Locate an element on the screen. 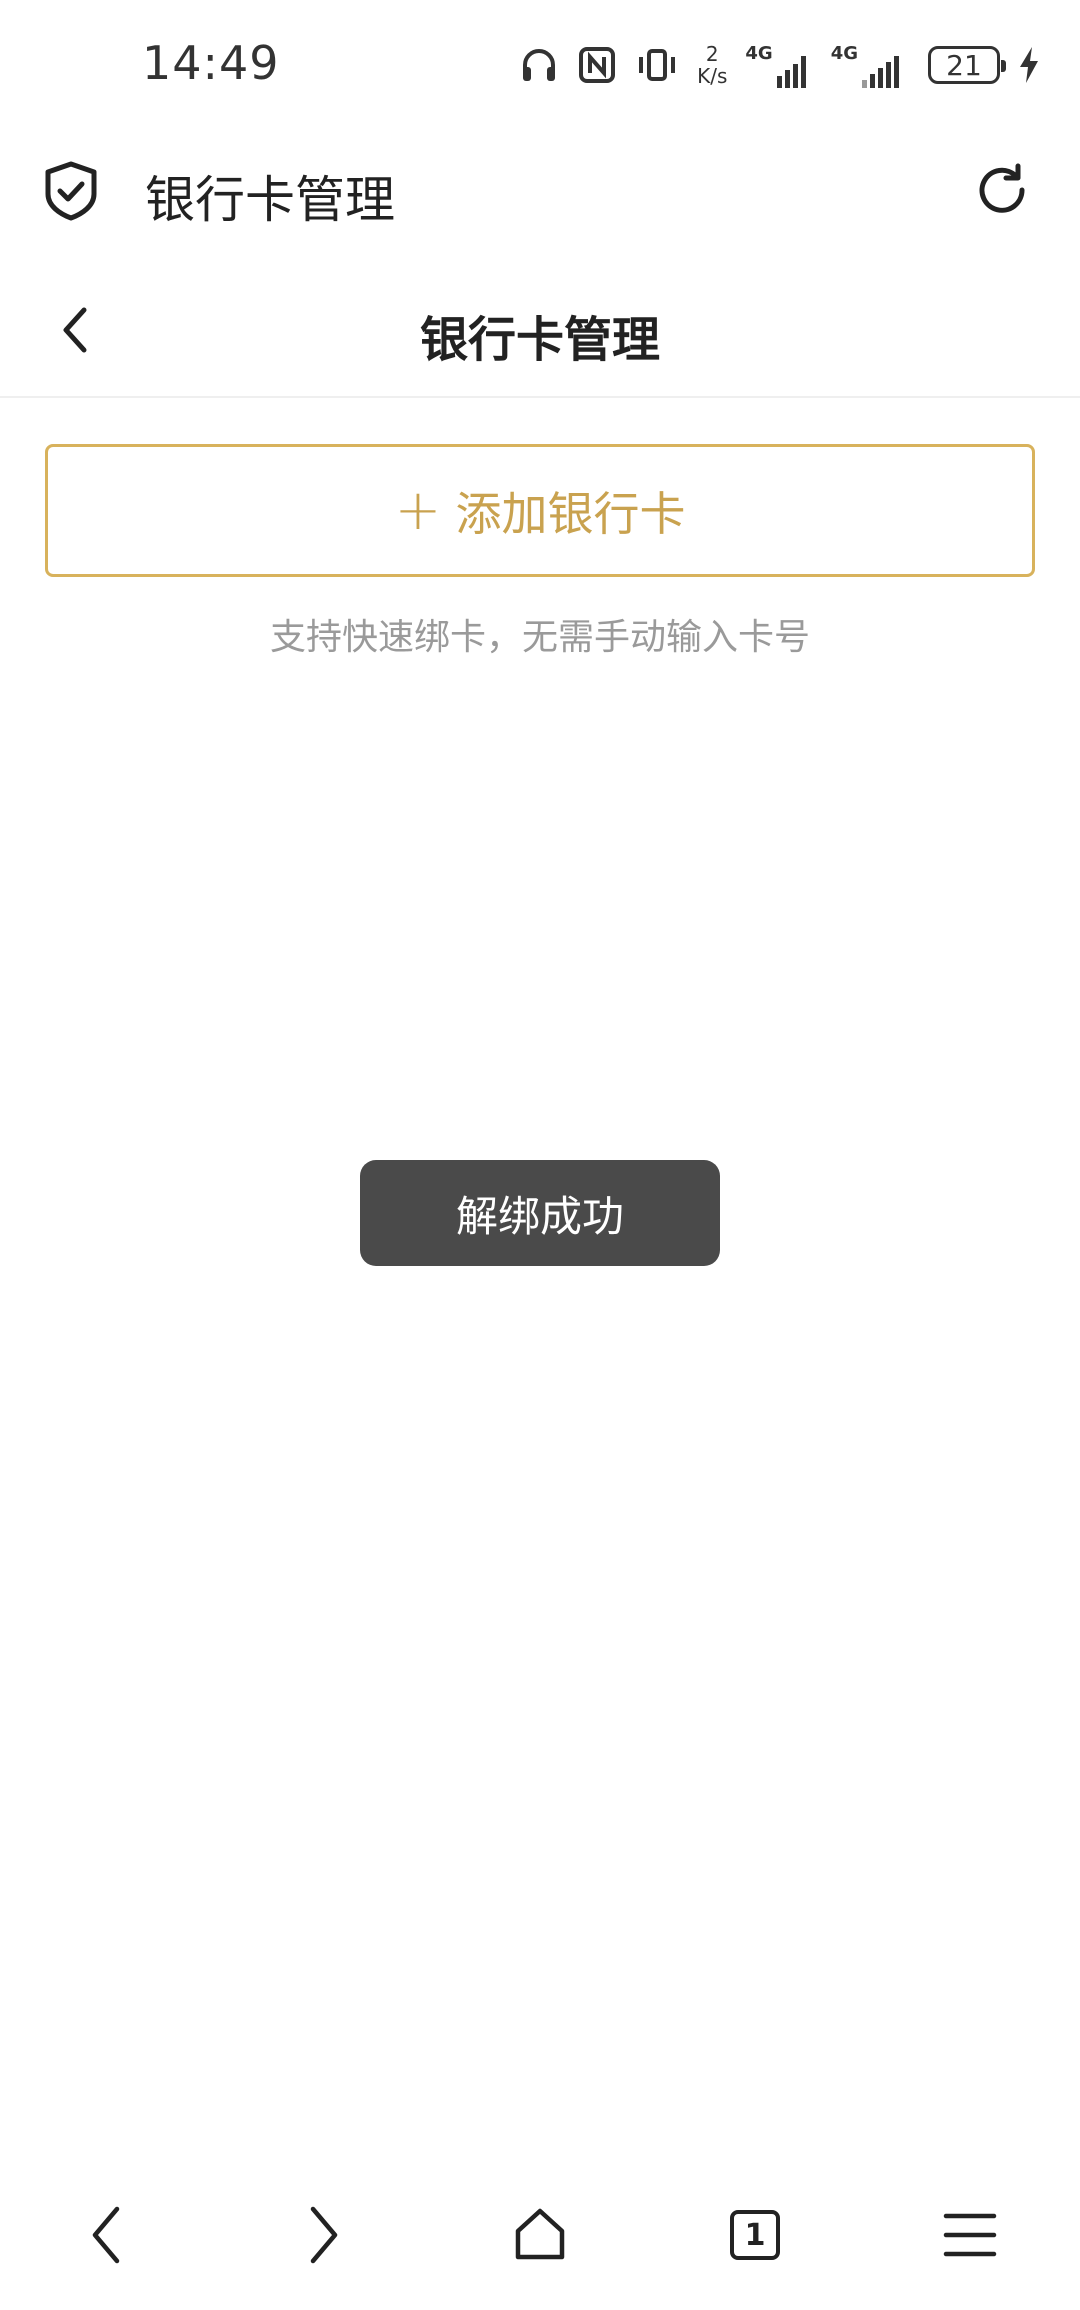 The height and width of the screenshot is (2310, 1080). page-nav-bar: 银行卡管理 is located at coordinates (540, 334).